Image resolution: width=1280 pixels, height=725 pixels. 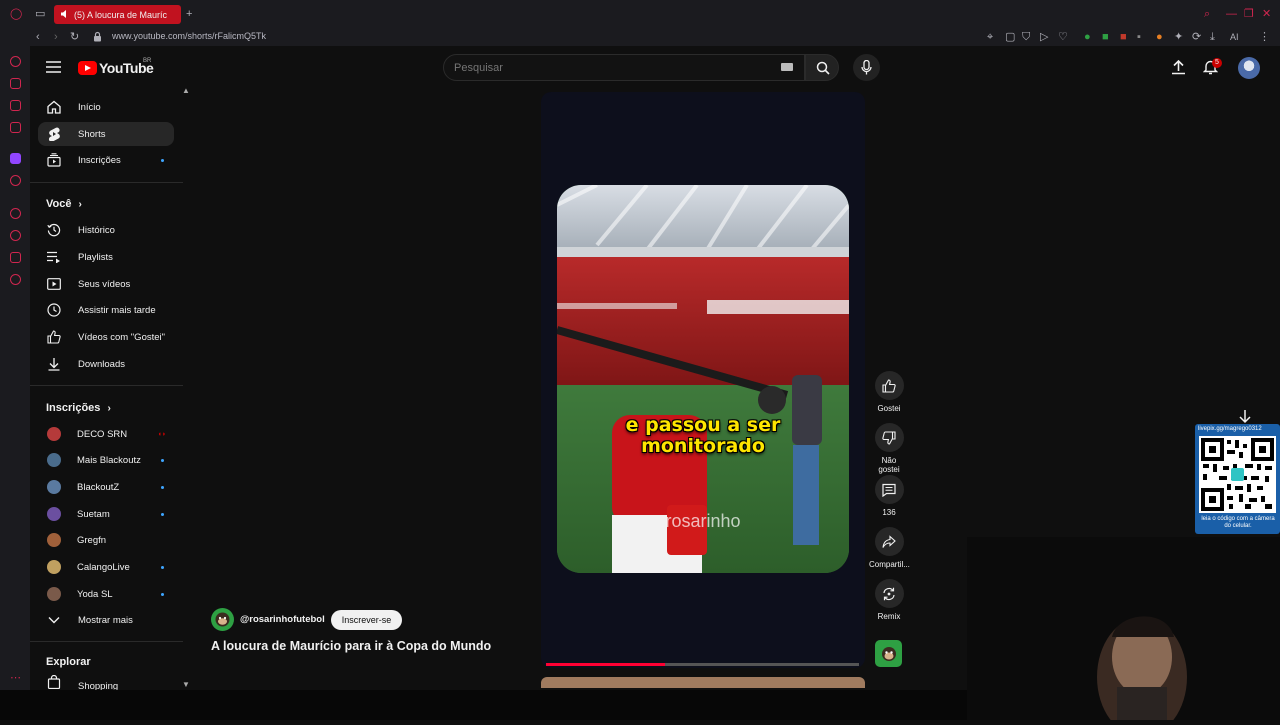 What do you see at coordinates (1231, 14) in the screenshot?
I see `minimize-icon: —` at bounding box center [1231, 14].